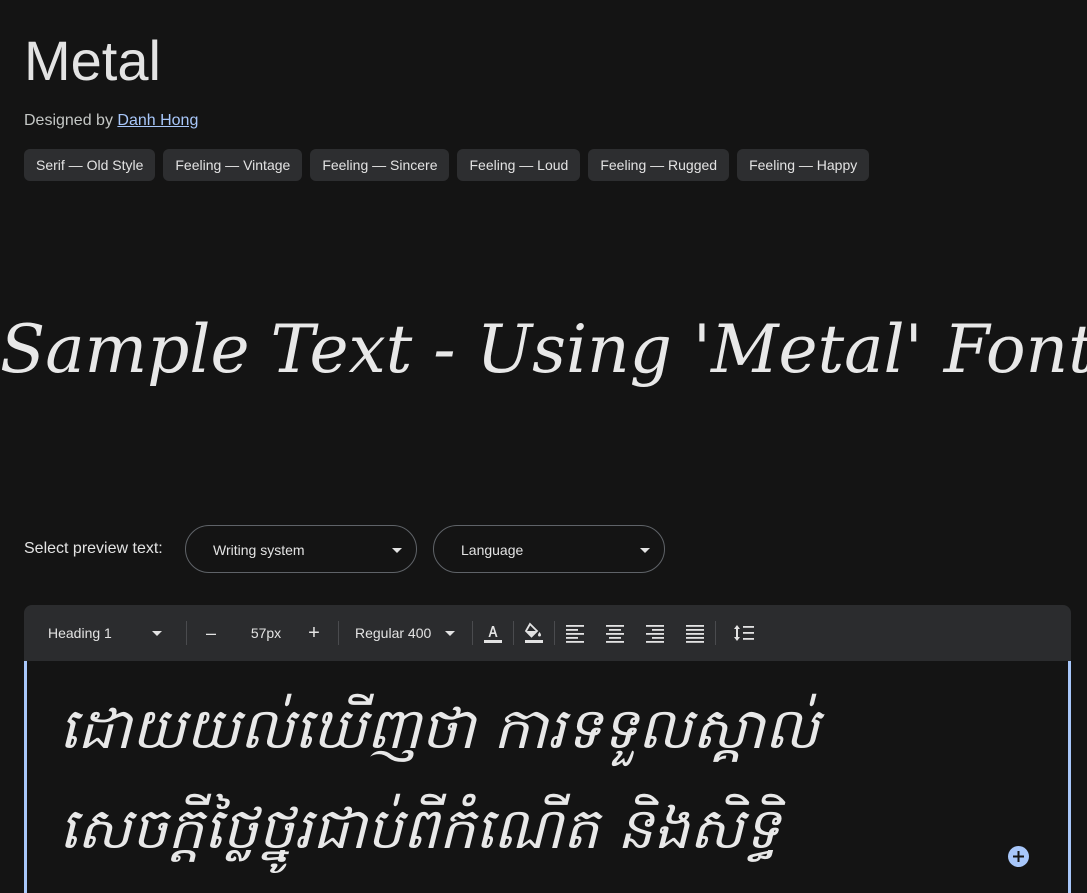 Image resolution: width=1087 pixels, height=893 pixels. I want to click on tag-chip: Feeling — Rugged, so click(659, 165).